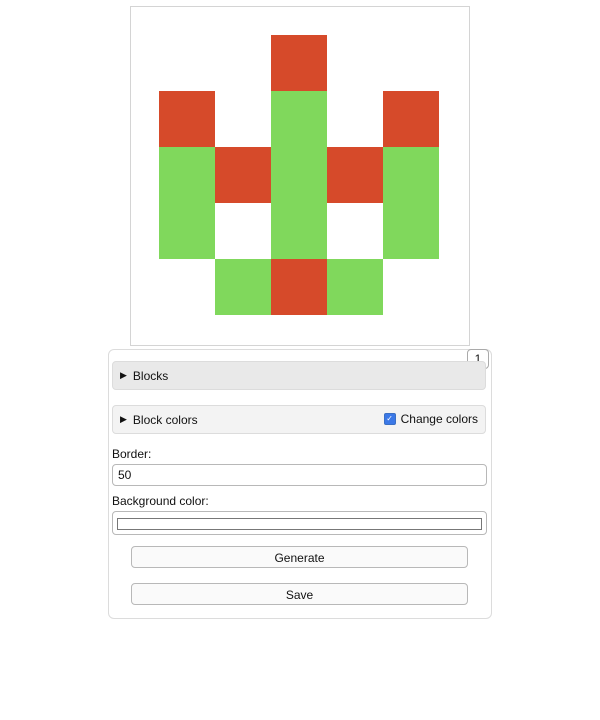  What do you see at coordinates (165, 419) in the screenshot?
I see `block-colors-label: Block colors` at bounding box center [165, 419].